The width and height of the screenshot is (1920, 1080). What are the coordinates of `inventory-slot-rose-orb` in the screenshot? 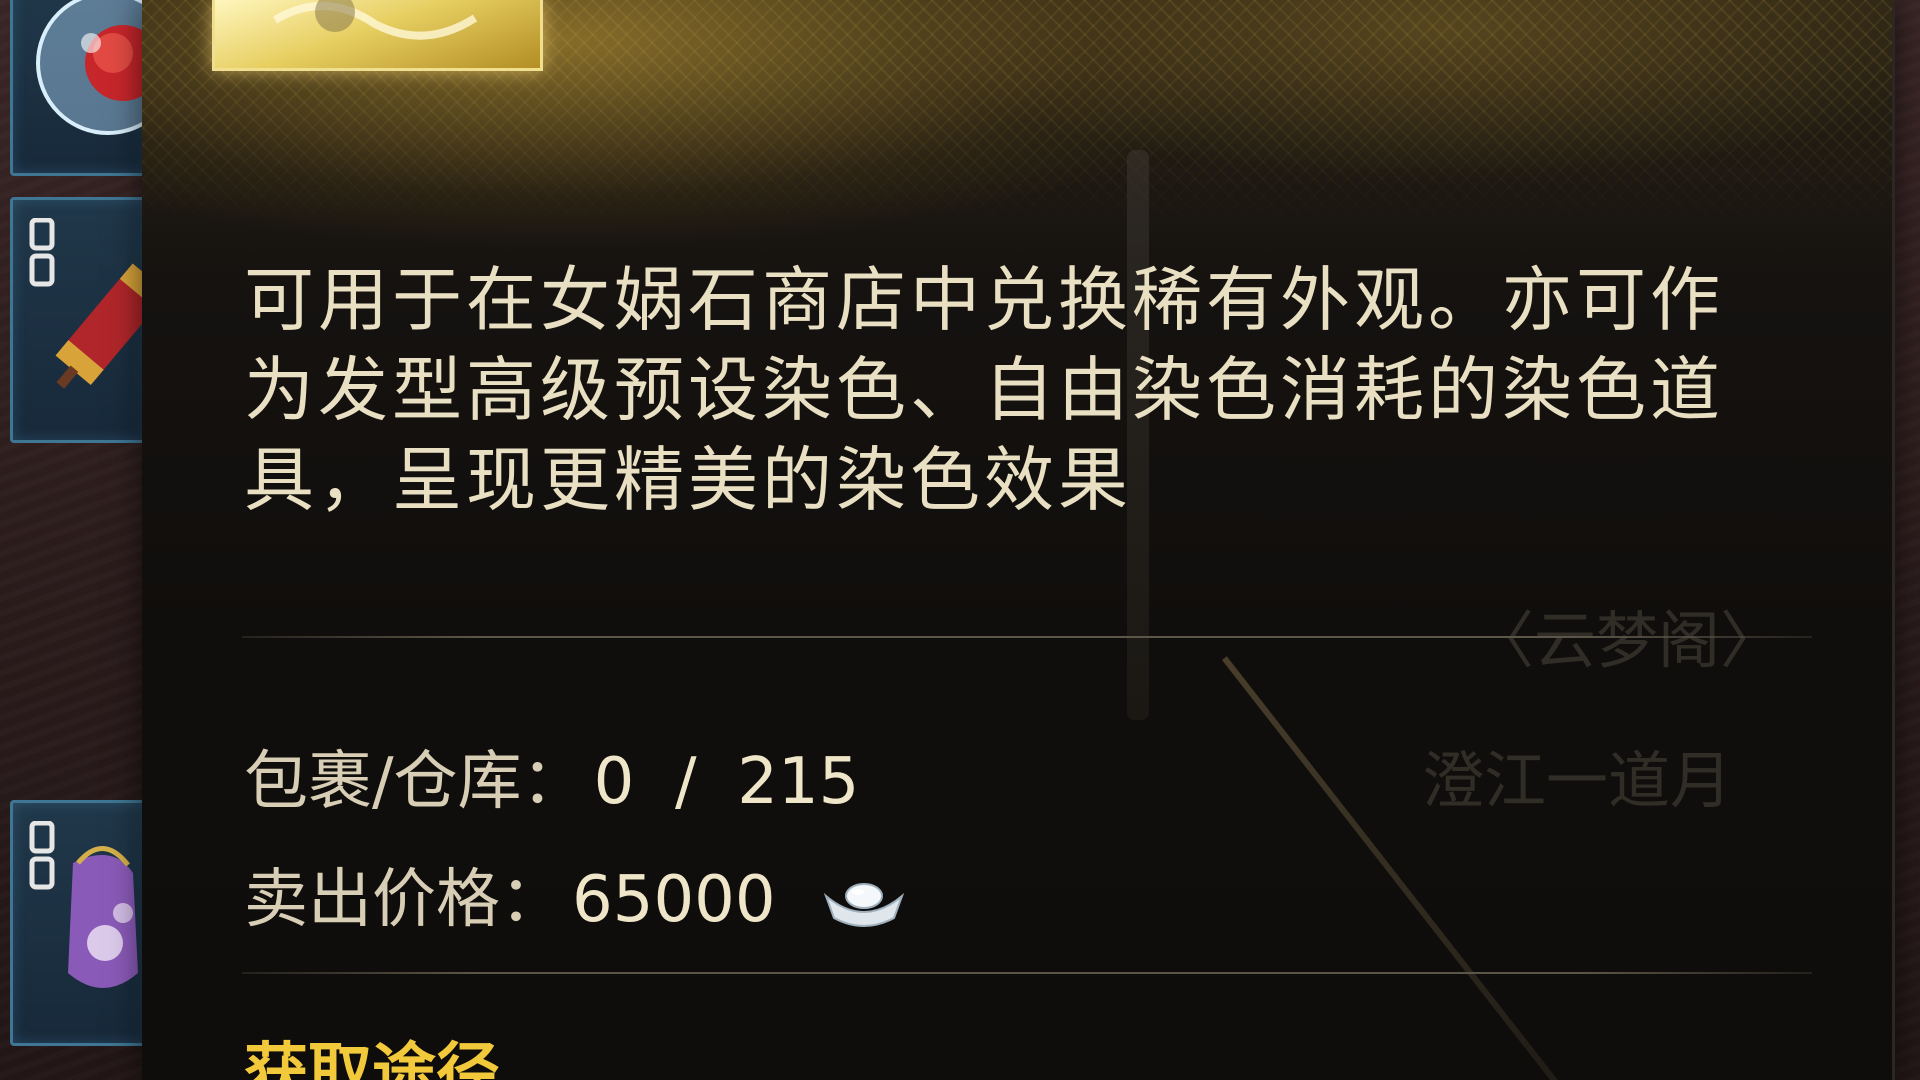 It's located at (78, 88).